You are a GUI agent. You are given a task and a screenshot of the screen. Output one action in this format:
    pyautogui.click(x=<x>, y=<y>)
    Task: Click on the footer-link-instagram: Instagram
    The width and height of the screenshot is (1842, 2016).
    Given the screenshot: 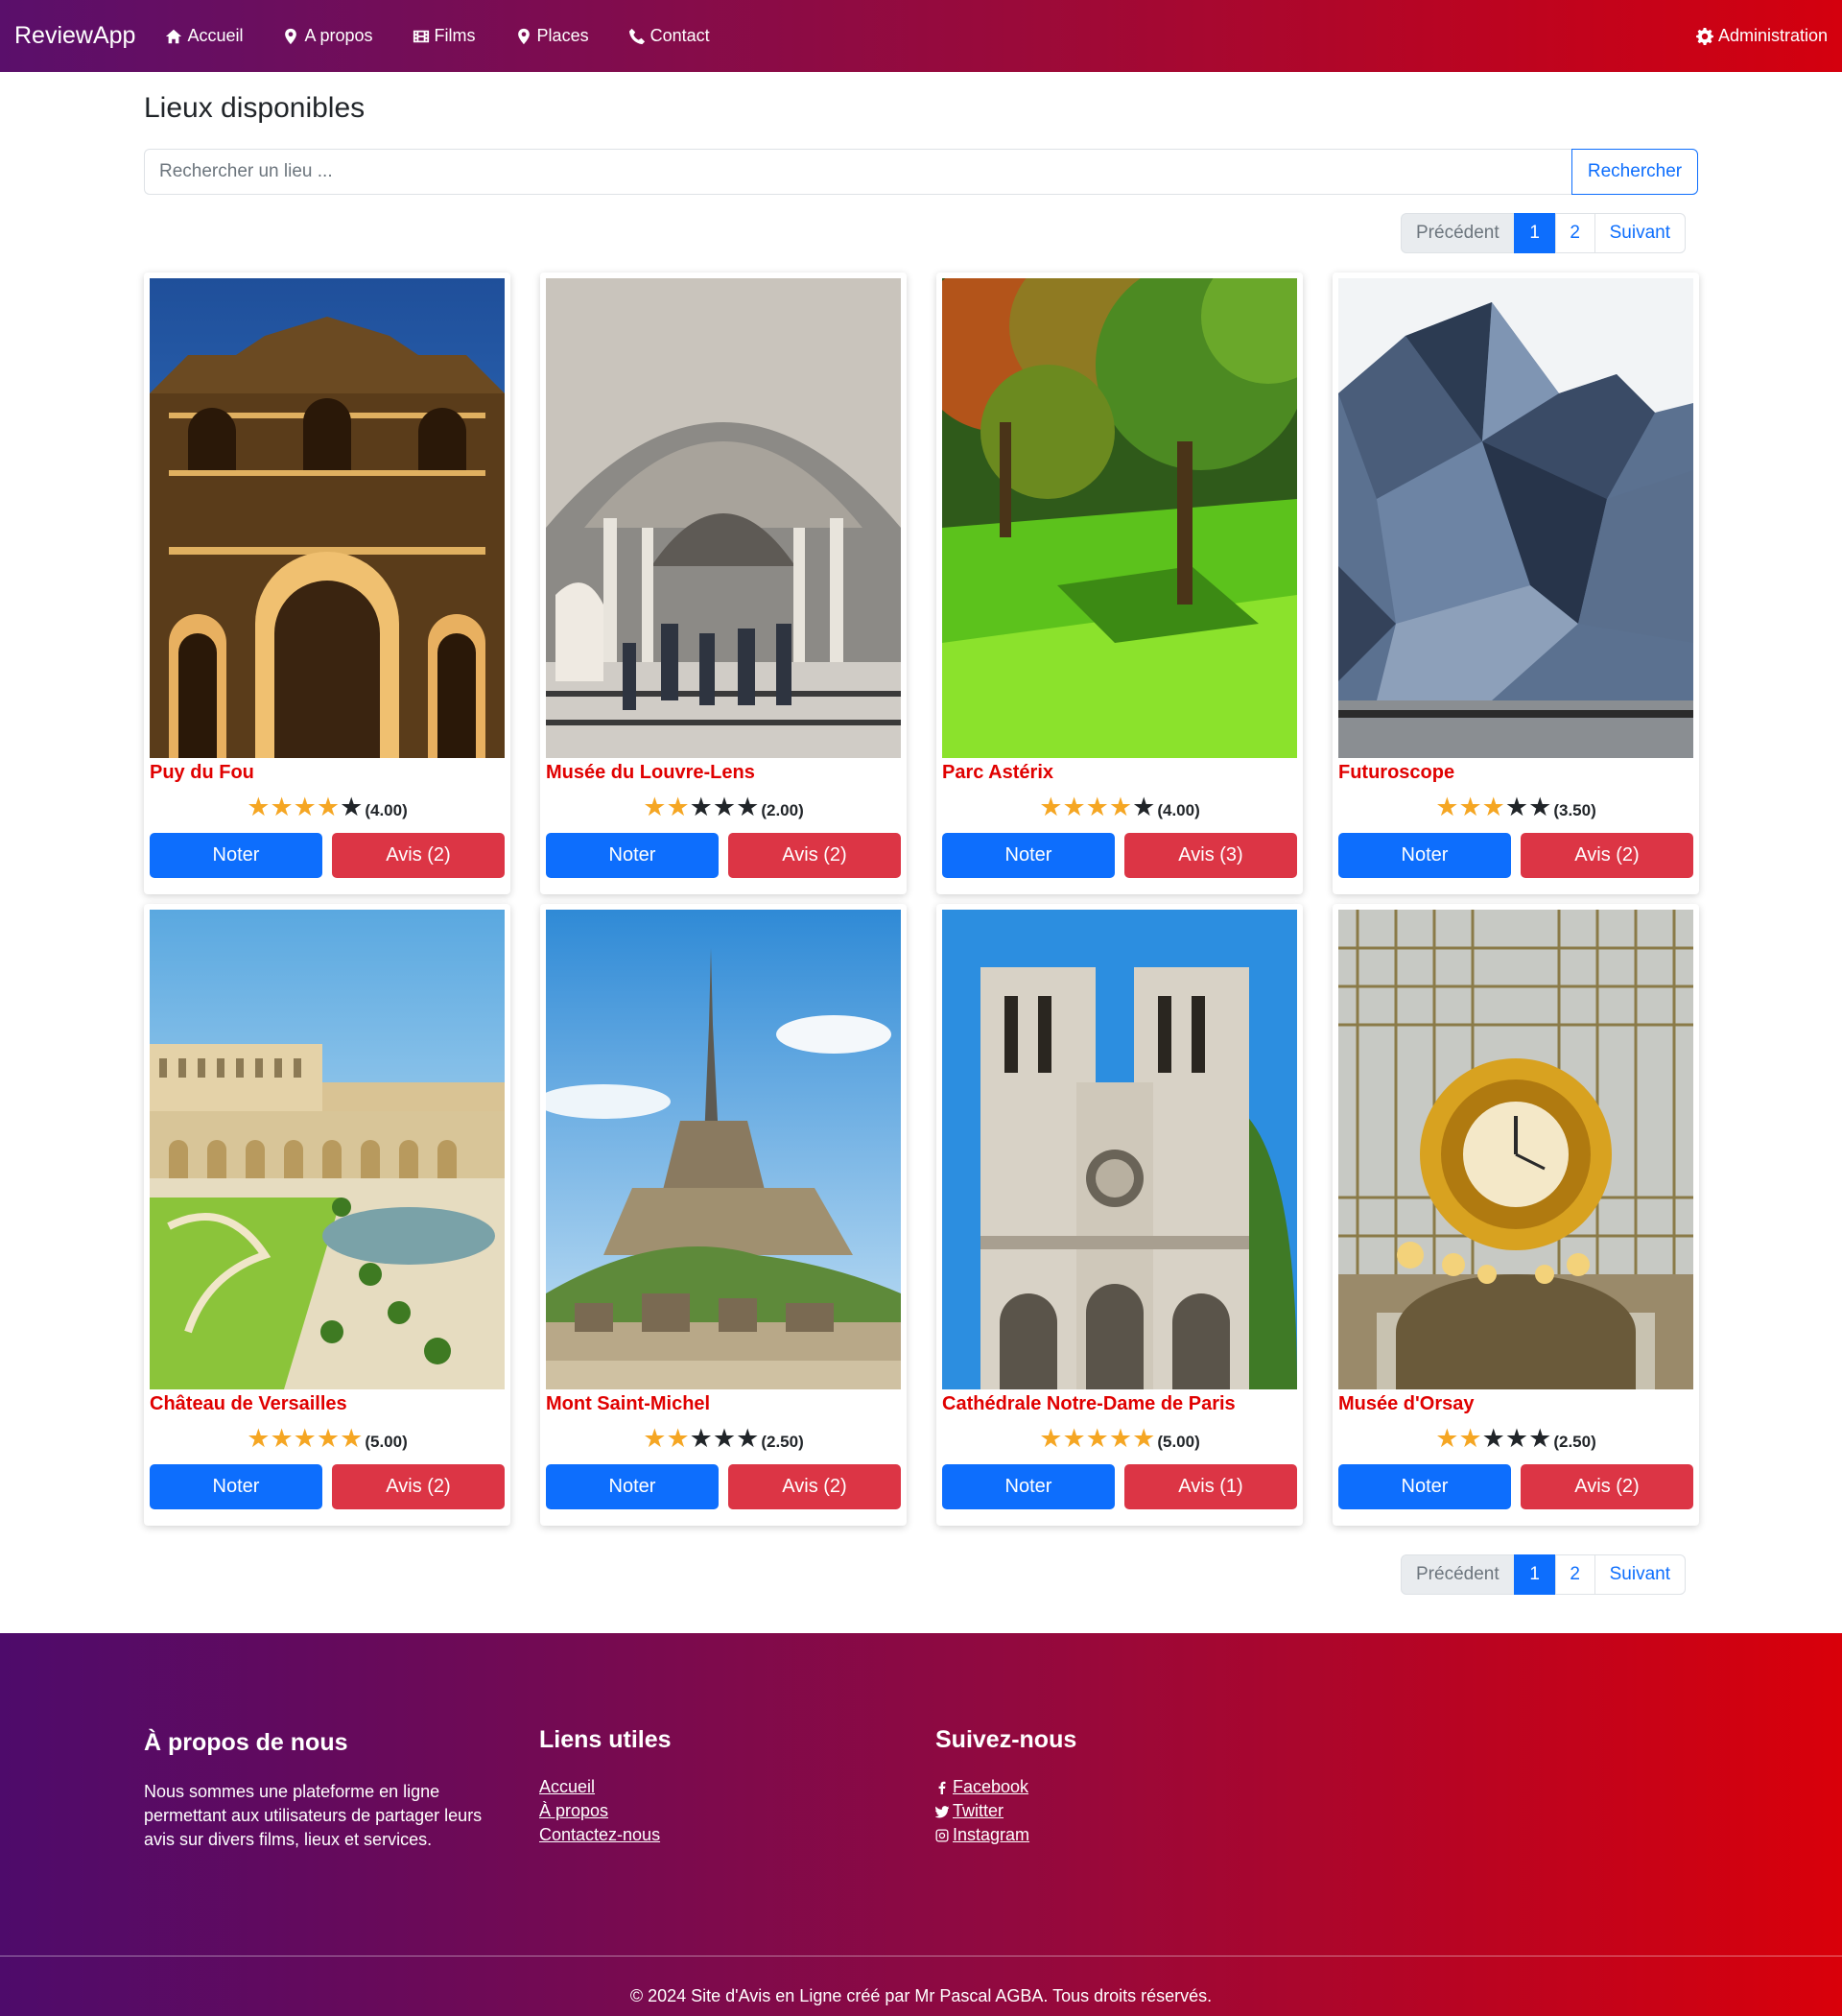 What is the action you would take?
    pyautogui.click(x=1005, y=1835)
    